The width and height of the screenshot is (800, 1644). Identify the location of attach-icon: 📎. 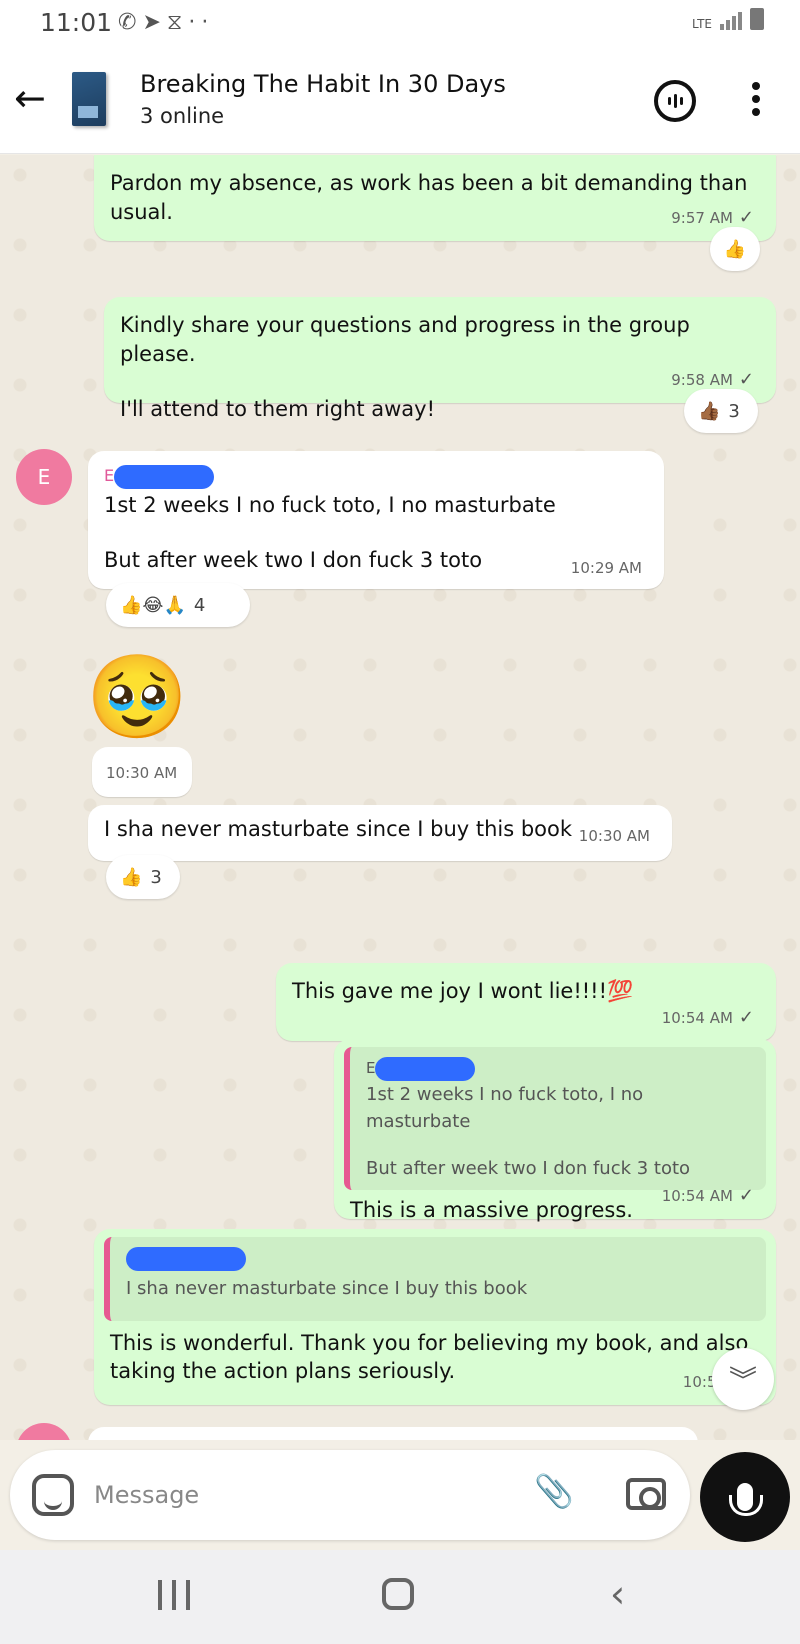
(554, 1491).